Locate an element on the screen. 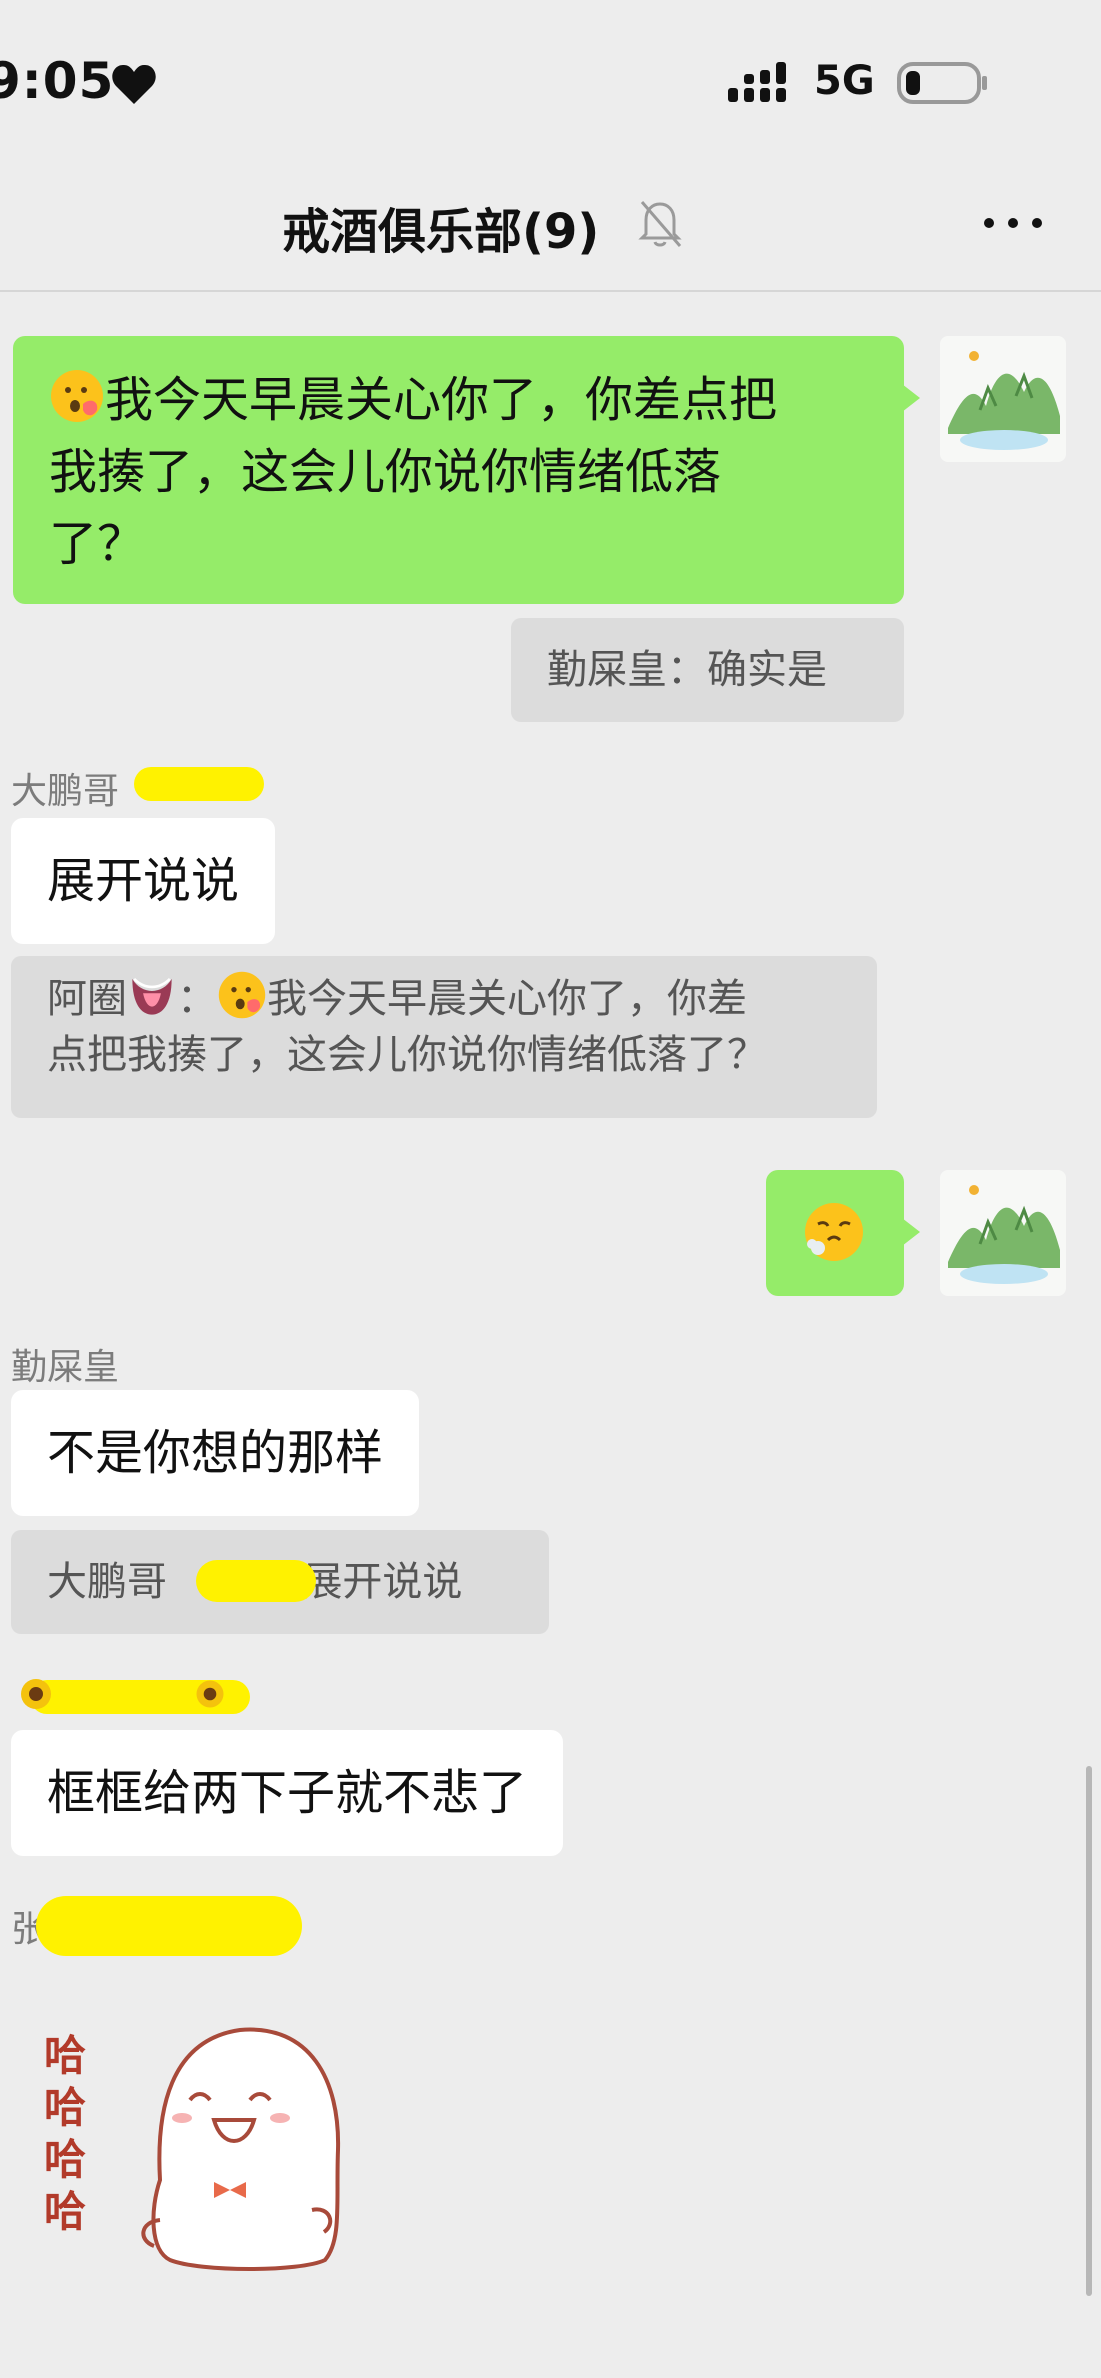  quote-author: 阿圈 is located at coordinates (87, 999).